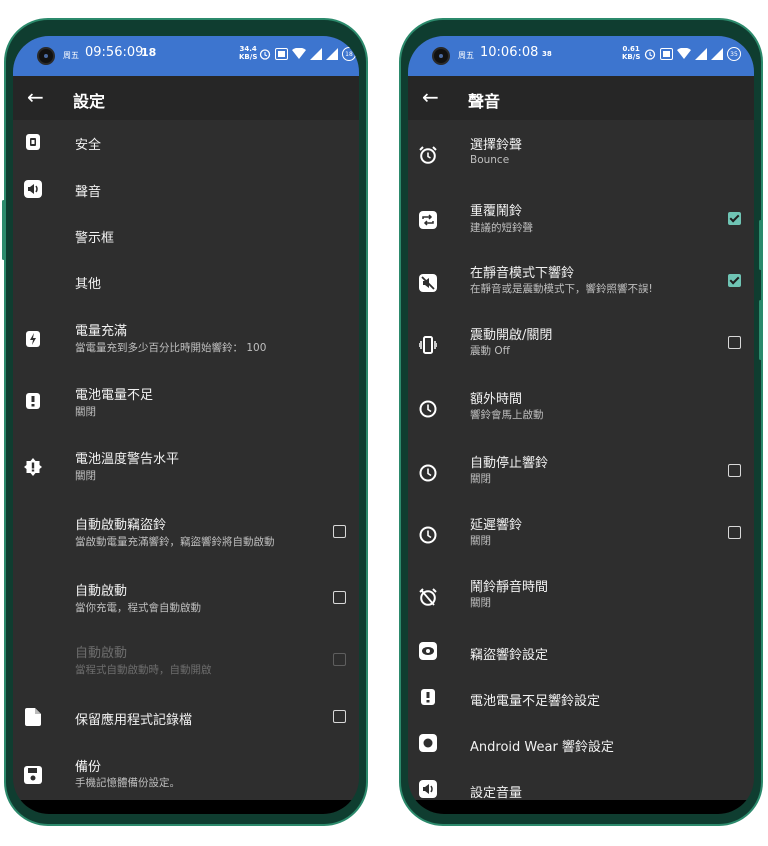 This screenshot has height=846, width=768. What do you see at coordinates (138, 608) in the screenshot?
I see `setting-summary: 當你充電，程式會自動啟動` at bounding box center [138, 608].